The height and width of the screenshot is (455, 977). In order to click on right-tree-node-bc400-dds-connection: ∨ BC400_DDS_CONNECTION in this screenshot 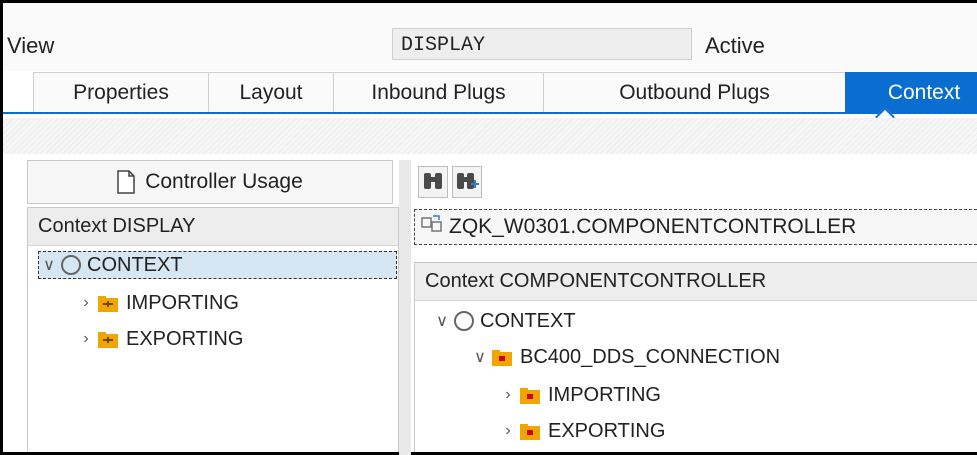, I will do `click(625, 357)`.